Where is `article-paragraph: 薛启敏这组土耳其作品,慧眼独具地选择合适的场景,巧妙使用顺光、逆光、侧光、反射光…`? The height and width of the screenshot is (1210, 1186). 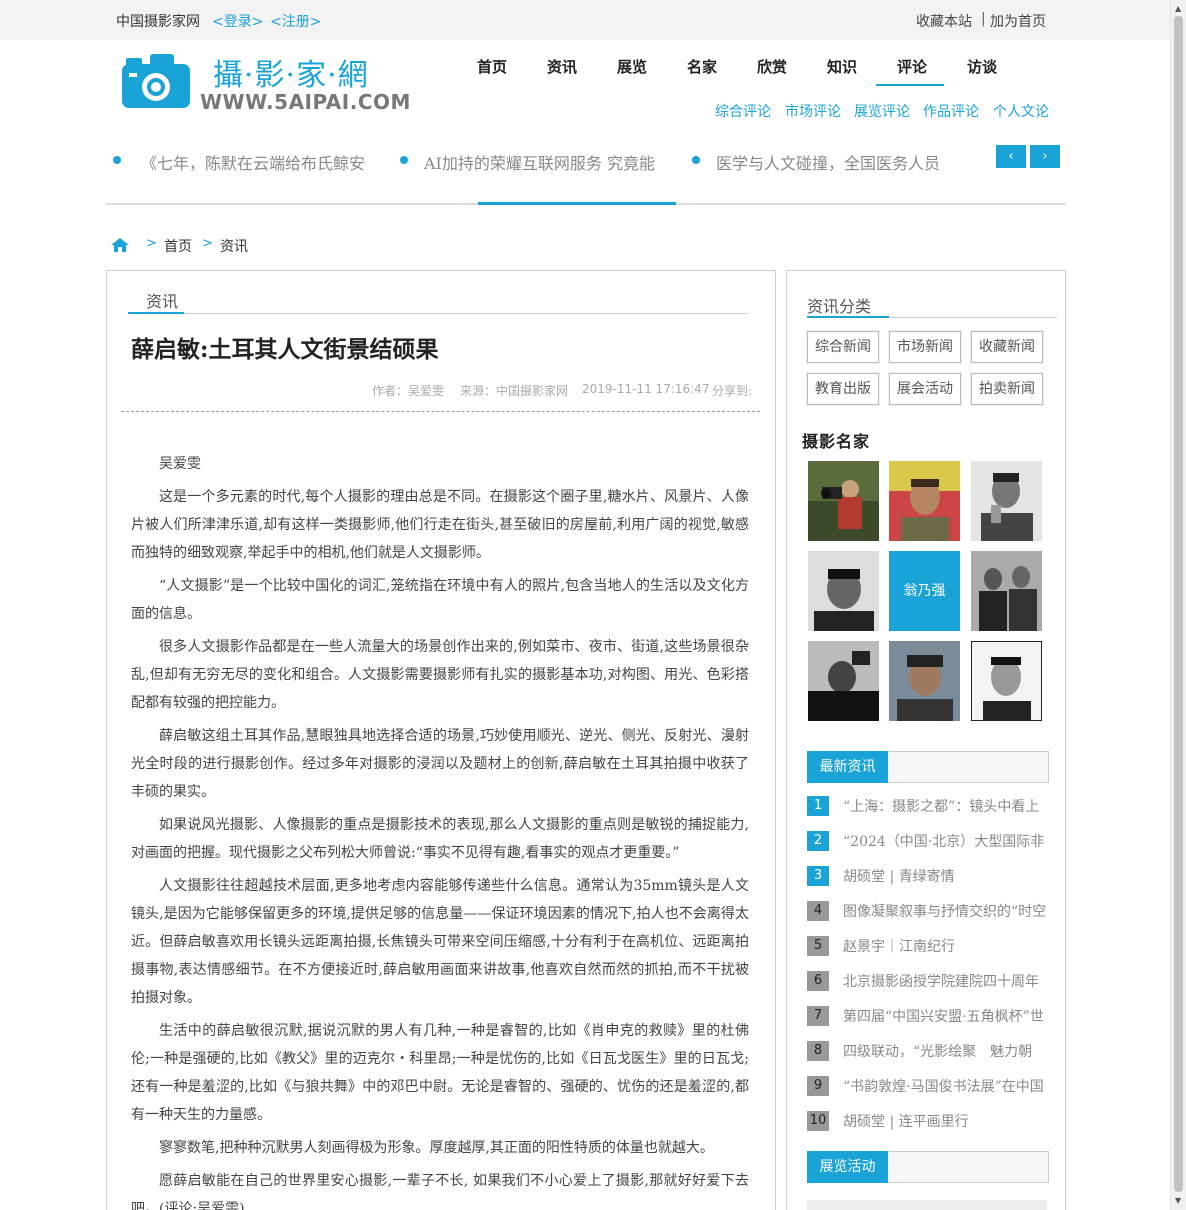 article-paragraph: 薛启敏这组土耳其作品,慧眼独具地选择合适的场景,巧妙使用顺光、逆光、侧光、反射光… is located at coordinates (440, 764).